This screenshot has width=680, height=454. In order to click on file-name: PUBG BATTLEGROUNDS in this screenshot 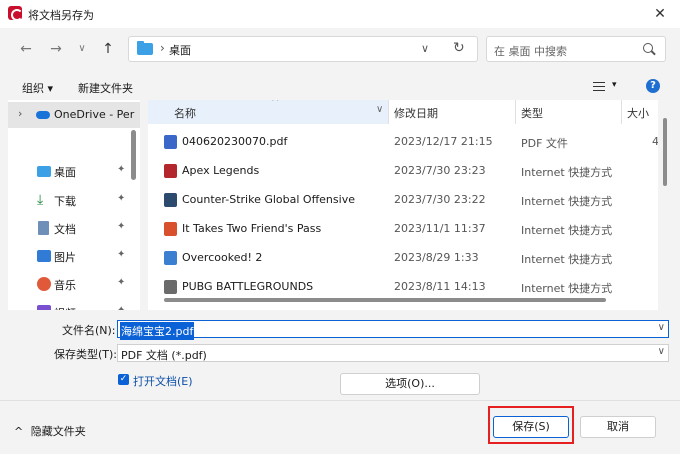, I will do `click(248, 286)`.